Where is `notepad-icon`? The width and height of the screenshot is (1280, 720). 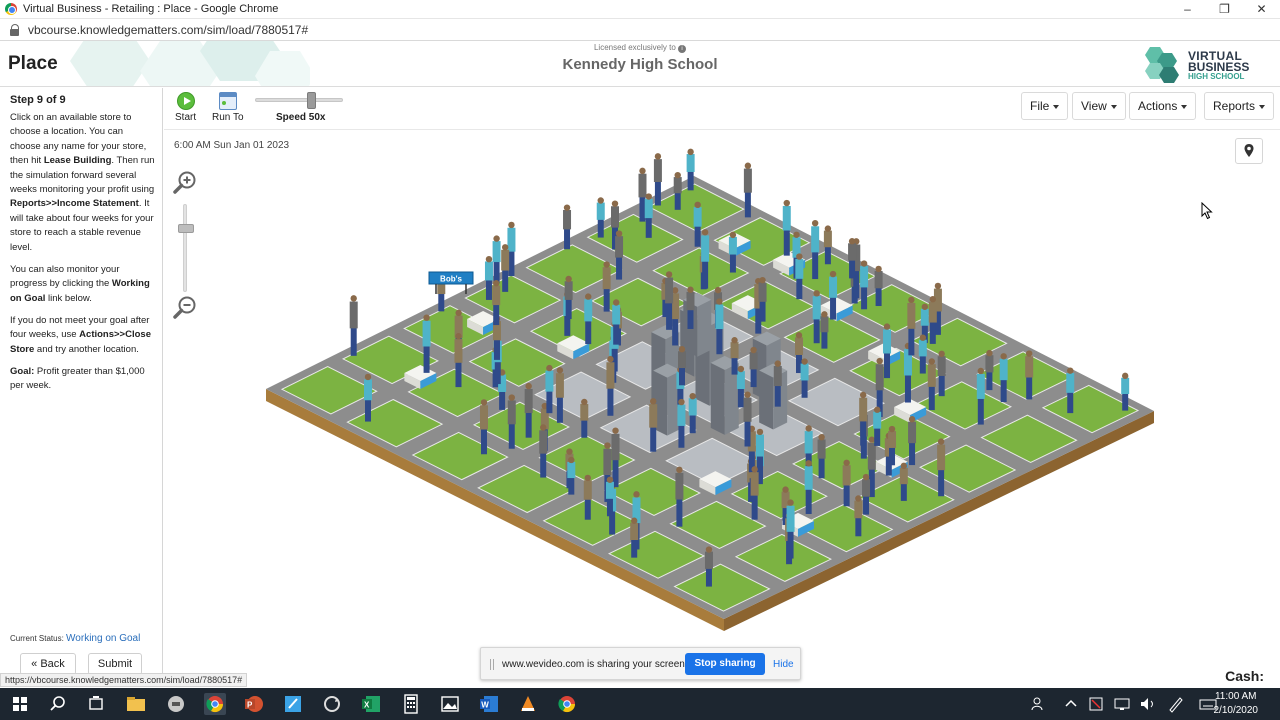 notepad-icon is located at coordinates (293, 704).